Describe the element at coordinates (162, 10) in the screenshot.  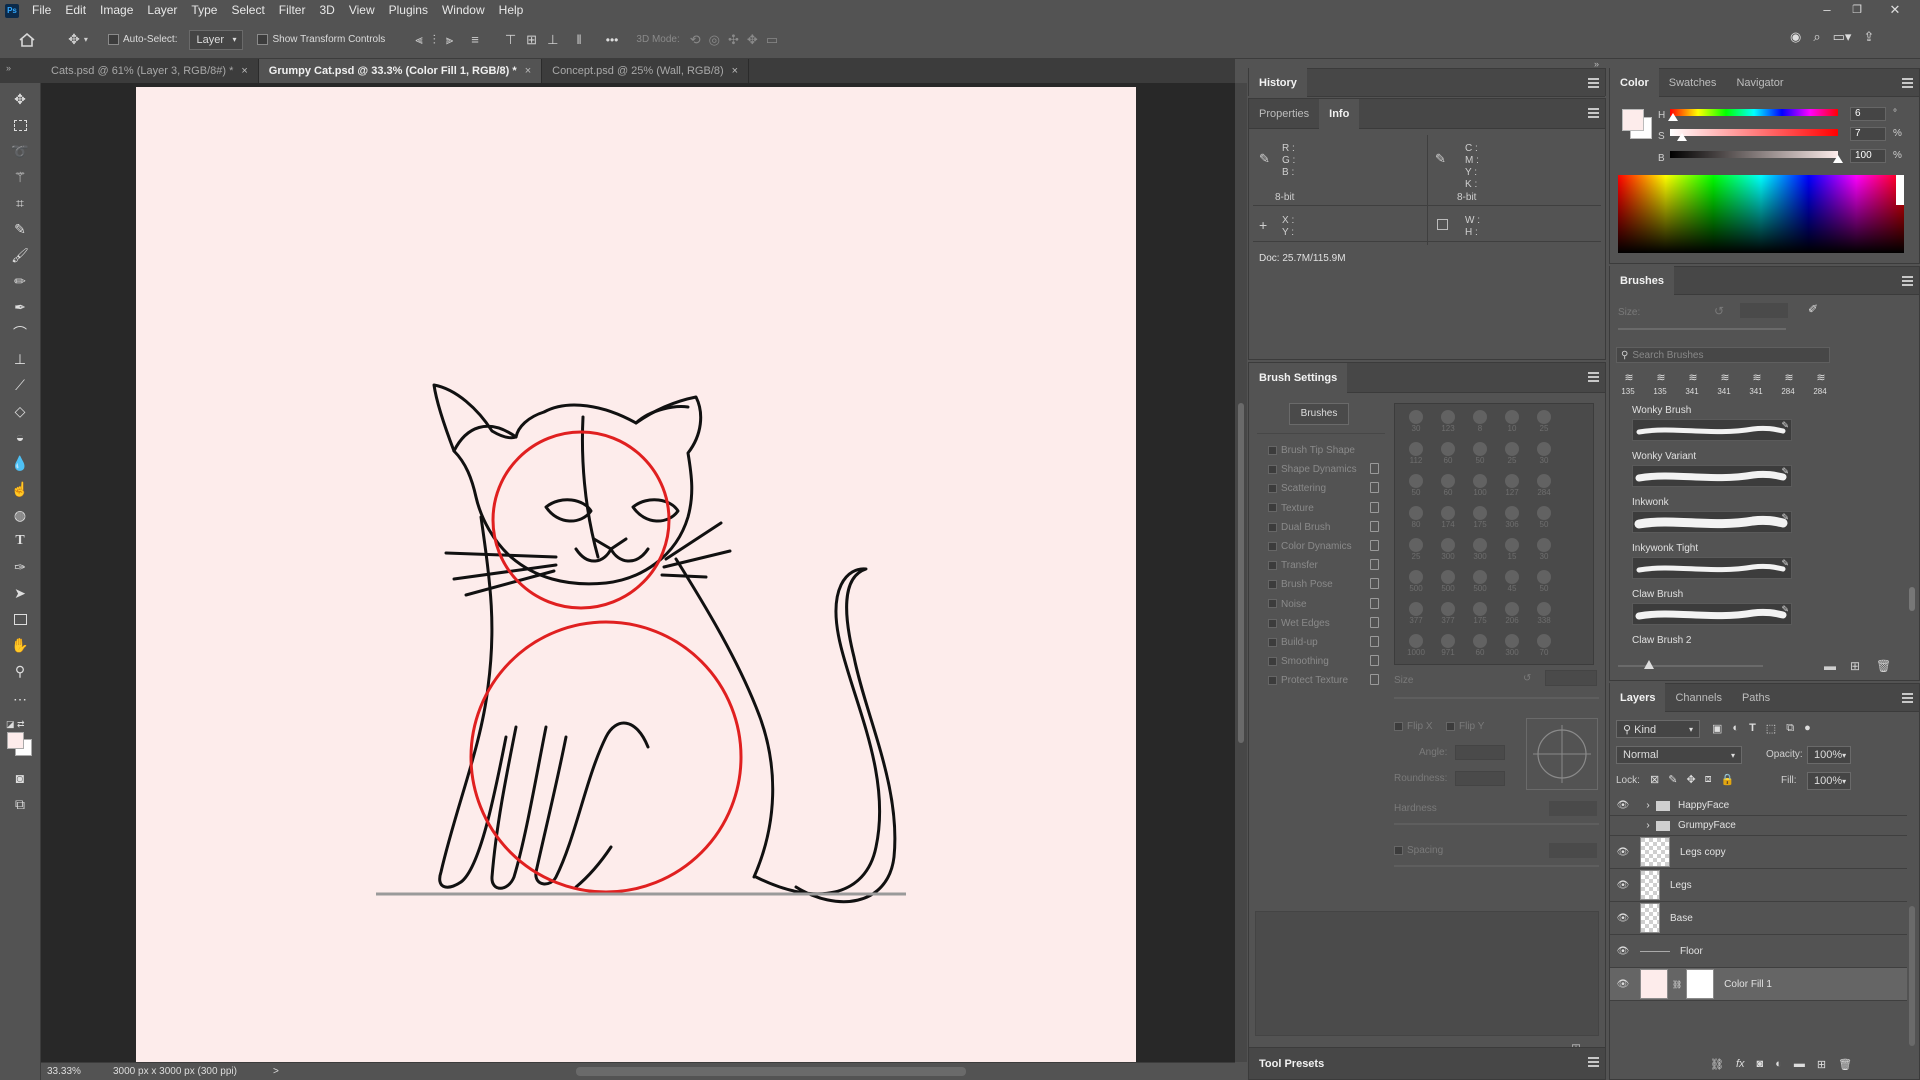
I see `menu-layer: Layer` at that location.